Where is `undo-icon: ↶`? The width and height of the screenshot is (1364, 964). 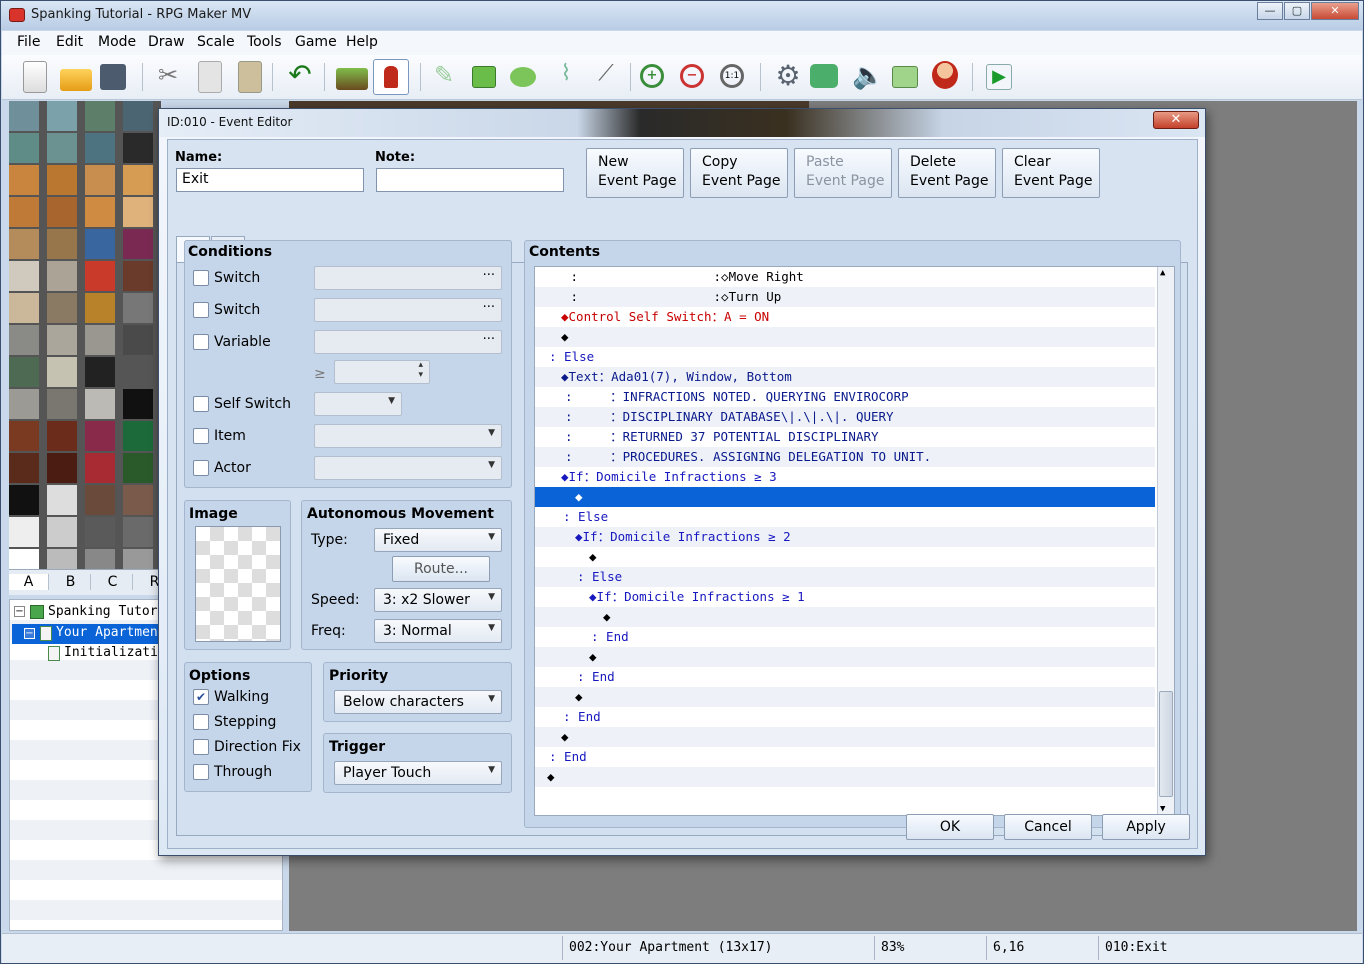
undo-icon: ↶ is located at coordinates (300, 77).